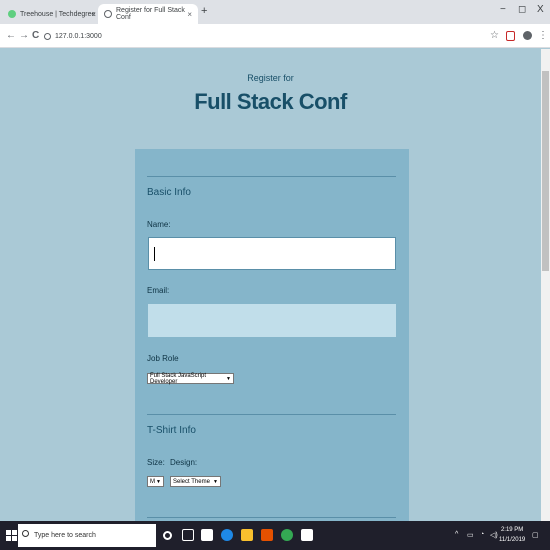 This screenshot has width=550, height=550. Describe the element at coordinates (543, 35) in the screenshot. I see `menu-kebab-icon: ⋮` at that location.